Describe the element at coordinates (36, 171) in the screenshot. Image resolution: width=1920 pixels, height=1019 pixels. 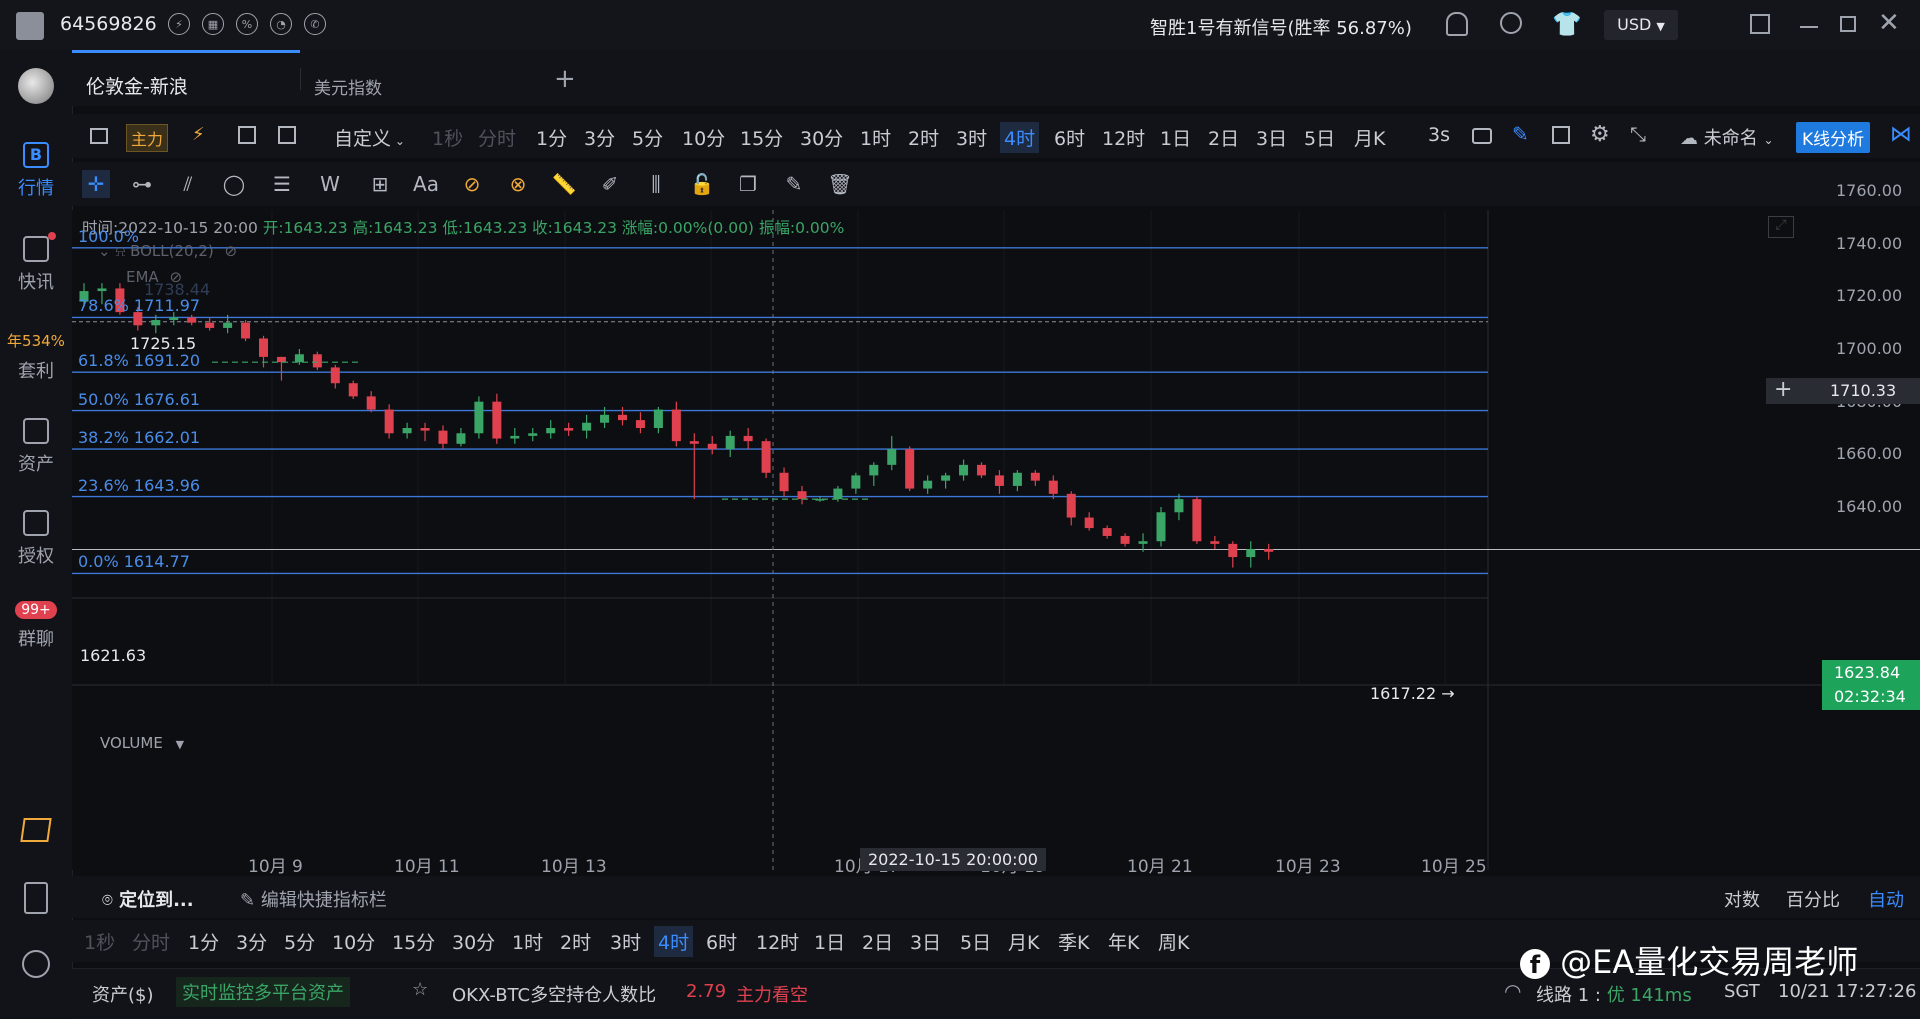
I see `sidebar-item-market: B 行情` at that location.